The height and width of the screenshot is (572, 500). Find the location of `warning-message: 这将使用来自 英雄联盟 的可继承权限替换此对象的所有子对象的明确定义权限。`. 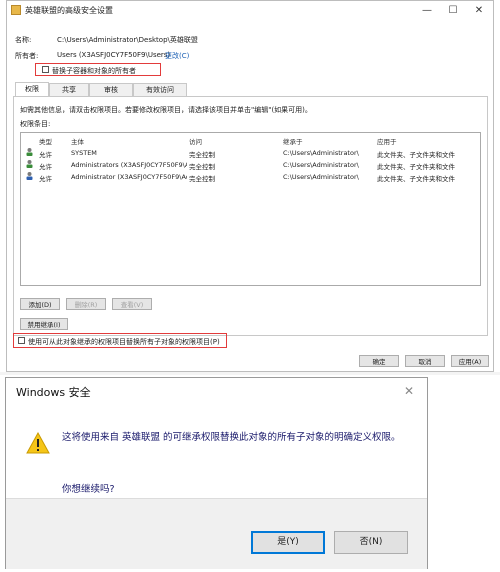

warning-message: 这将使用来自 英雄联盟 的可继承权限替换此对象的所有子对象的明确定义权限。 is located at coordinates (231, 437).